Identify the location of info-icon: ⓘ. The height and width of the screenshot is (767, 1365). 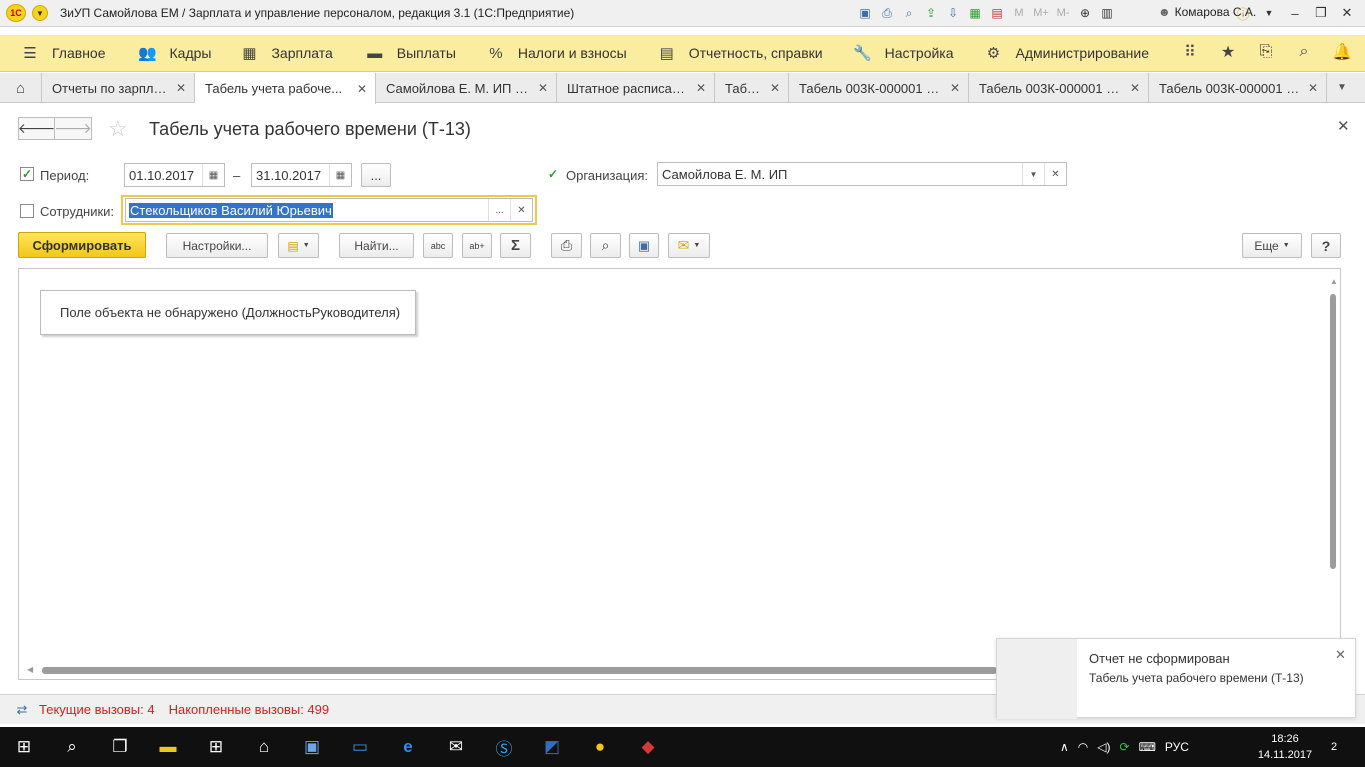
(1243, 13).